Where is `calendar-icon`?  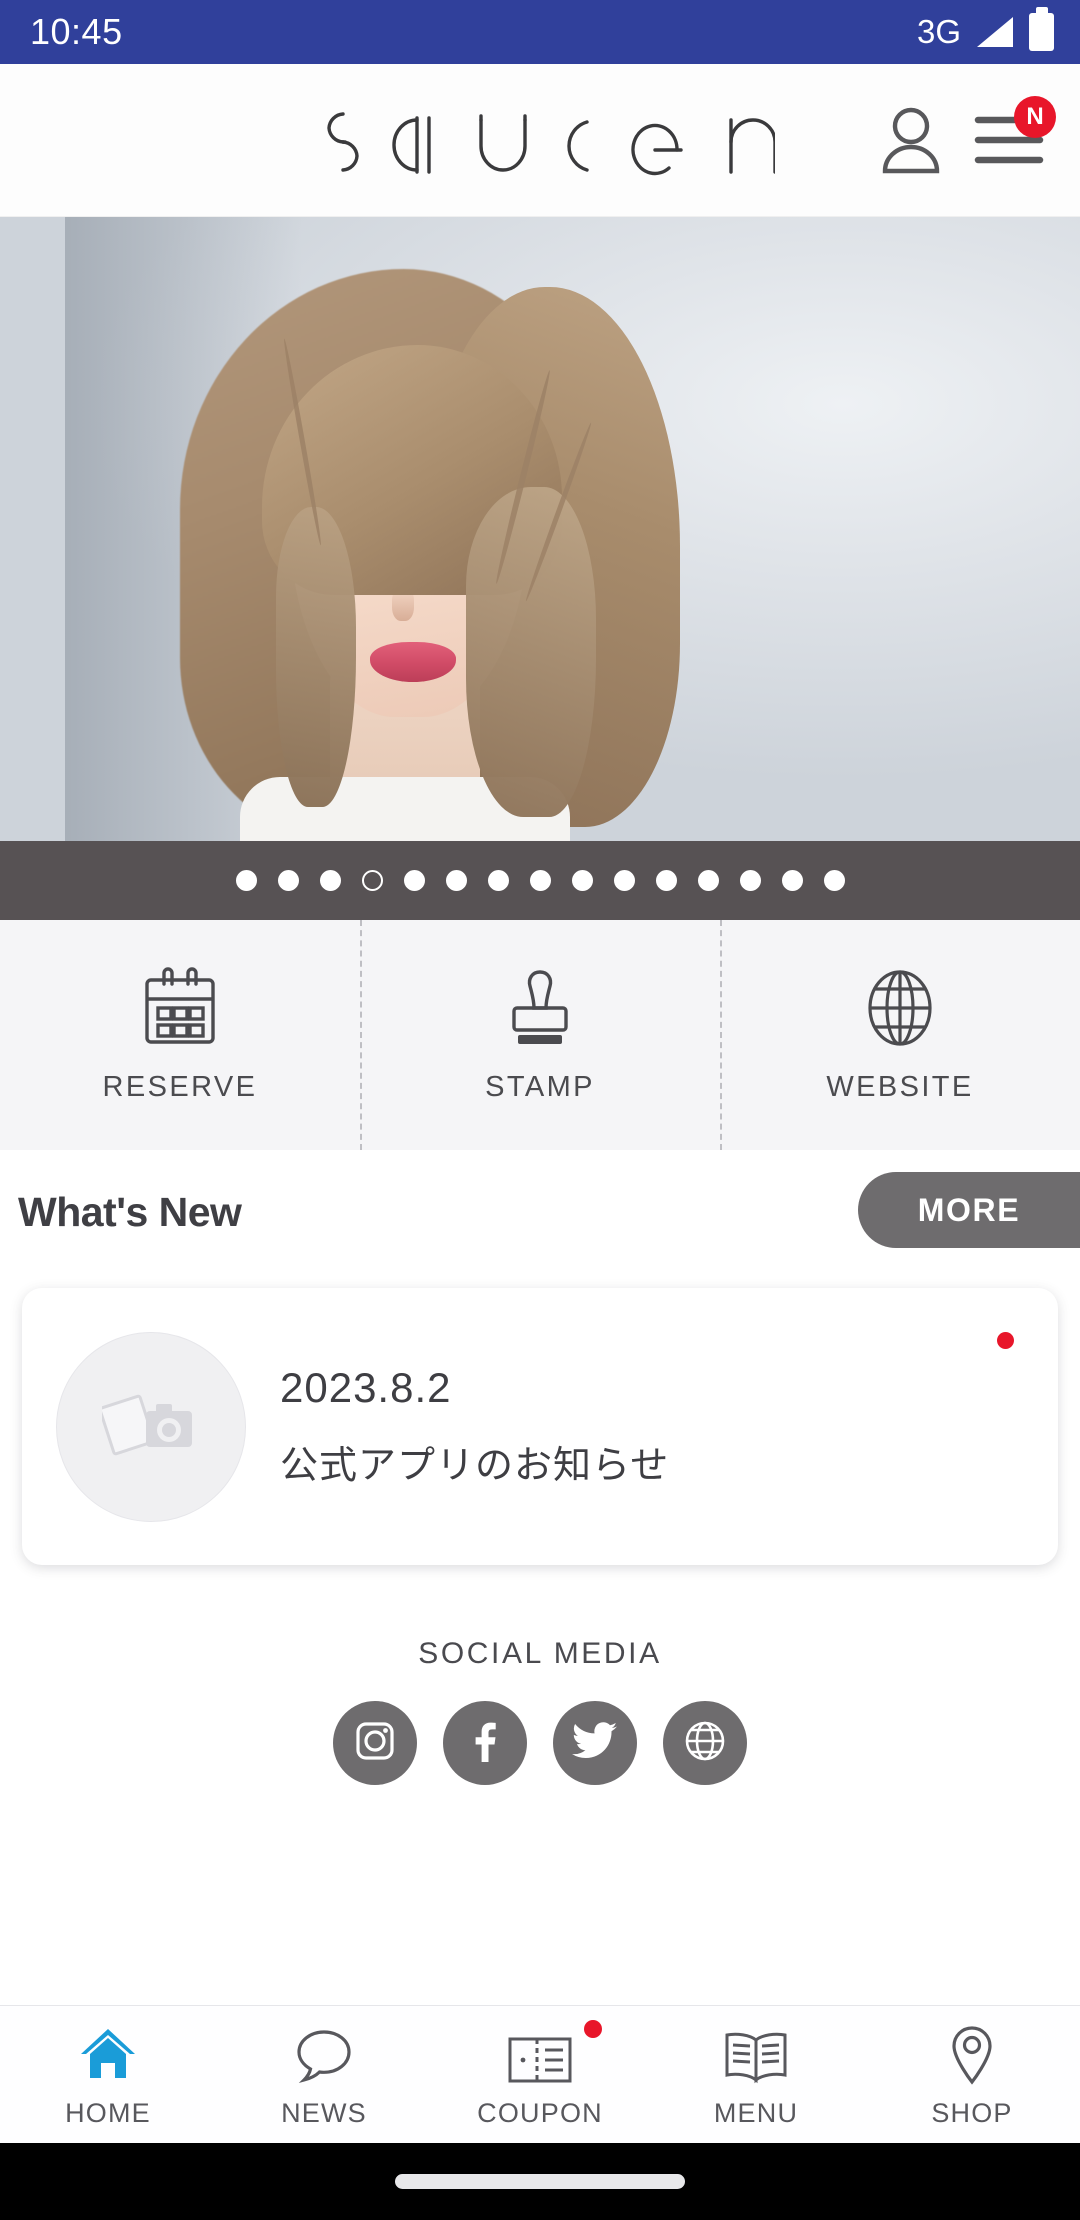
calendar-icon is located at coordinates (180, 1007).